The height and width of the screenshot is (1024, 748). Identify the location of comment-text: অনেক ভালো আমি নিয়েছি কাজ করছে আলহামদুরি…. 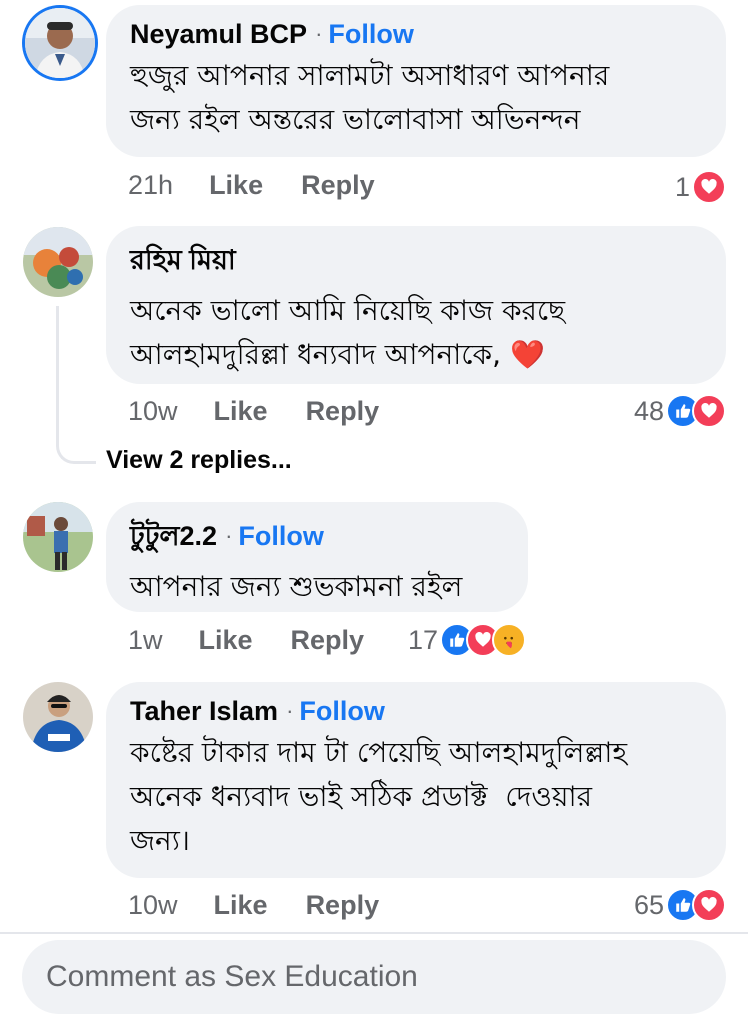
(348, 332).